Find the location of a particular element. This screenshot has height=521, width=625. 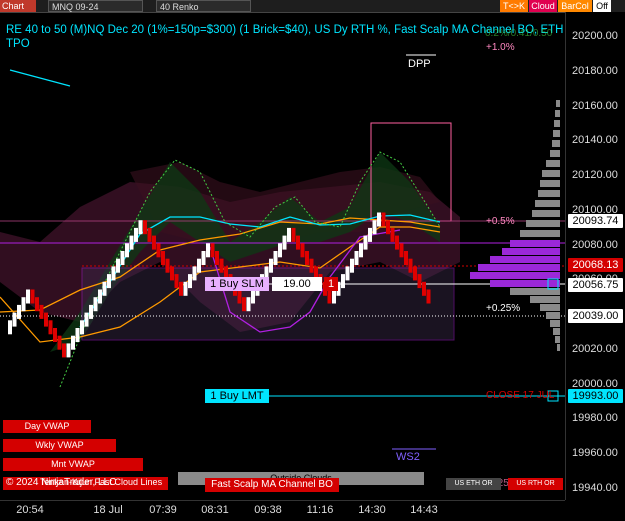

buy-slm-qty: 1 is located at coordinates (331, 284).